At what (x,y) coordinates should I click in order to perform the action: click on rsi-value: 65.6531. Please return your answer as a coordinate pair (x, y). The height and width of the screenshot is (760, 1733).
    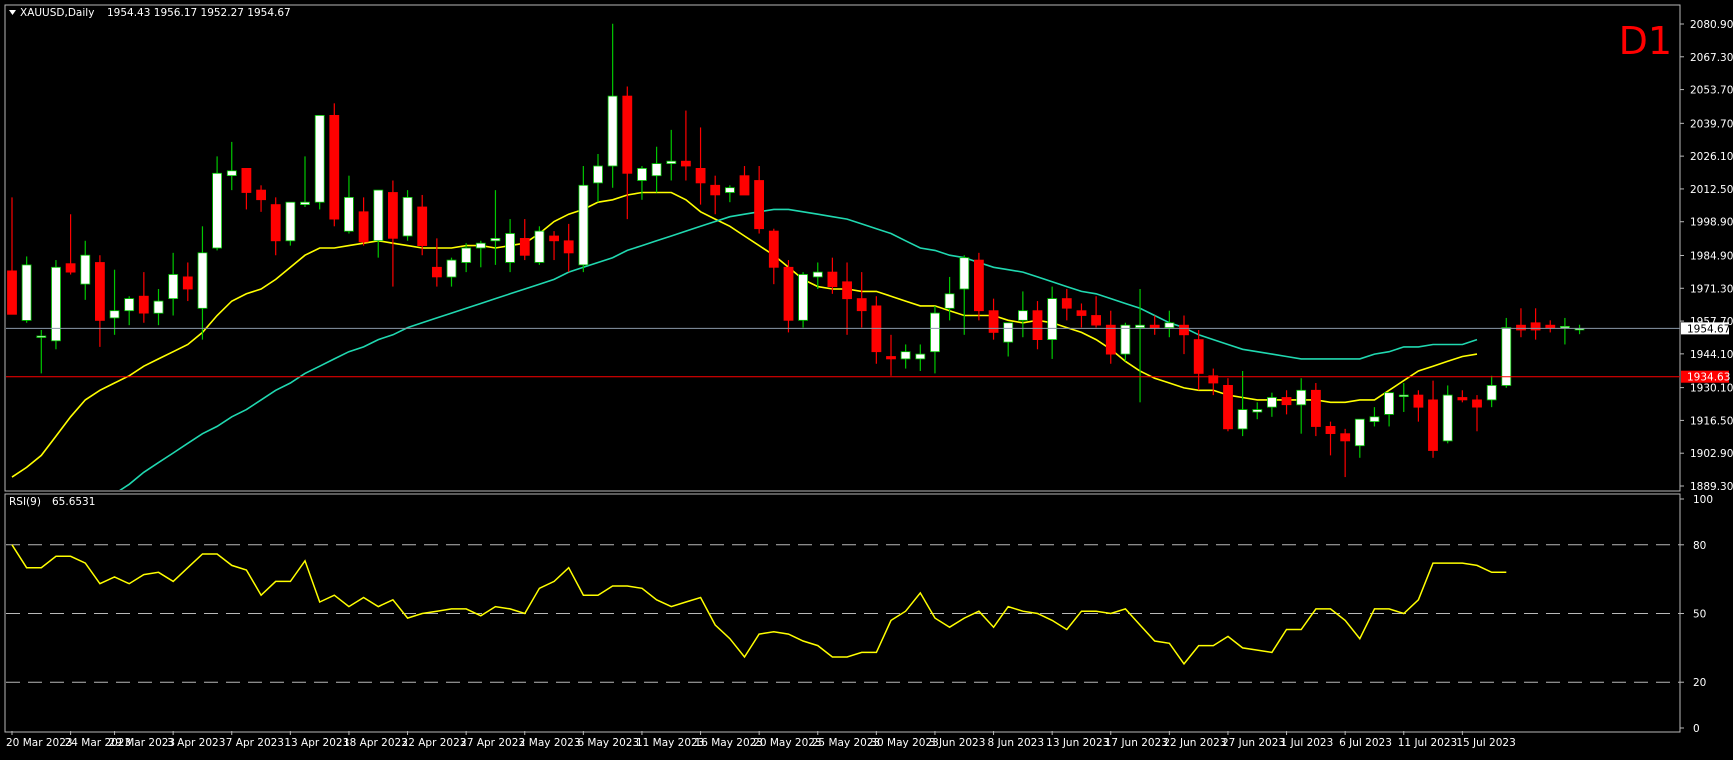
    Looking at the image, I should click on (73, 502).